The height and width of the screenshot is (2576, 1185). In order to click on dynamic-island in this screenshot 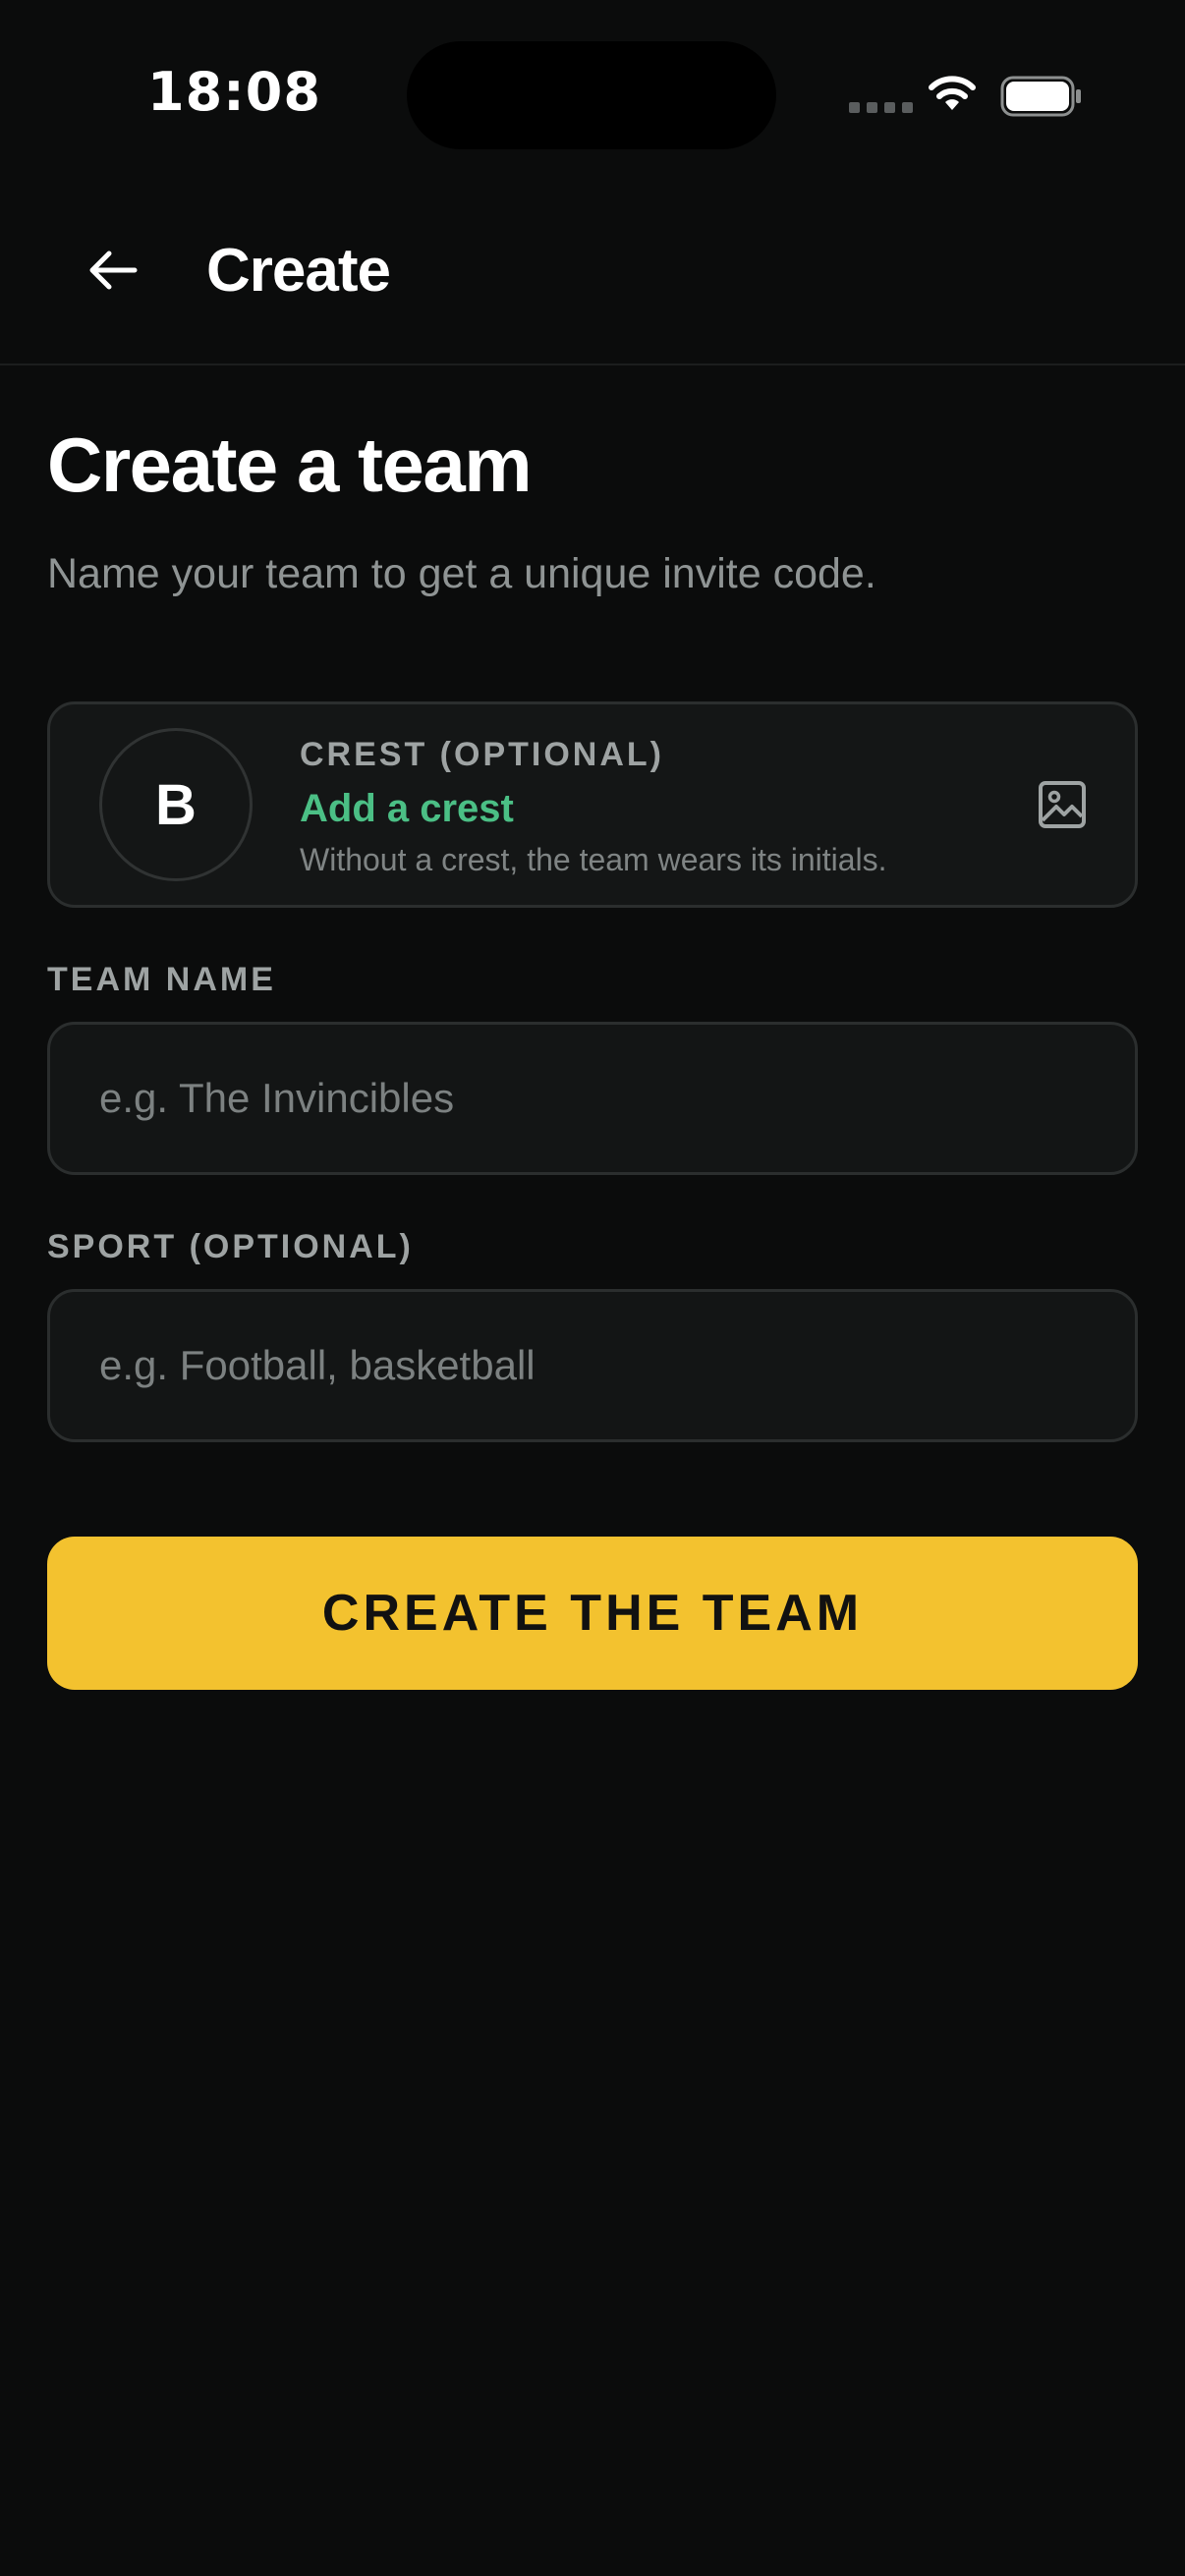, I will do `click(592, 95)`.